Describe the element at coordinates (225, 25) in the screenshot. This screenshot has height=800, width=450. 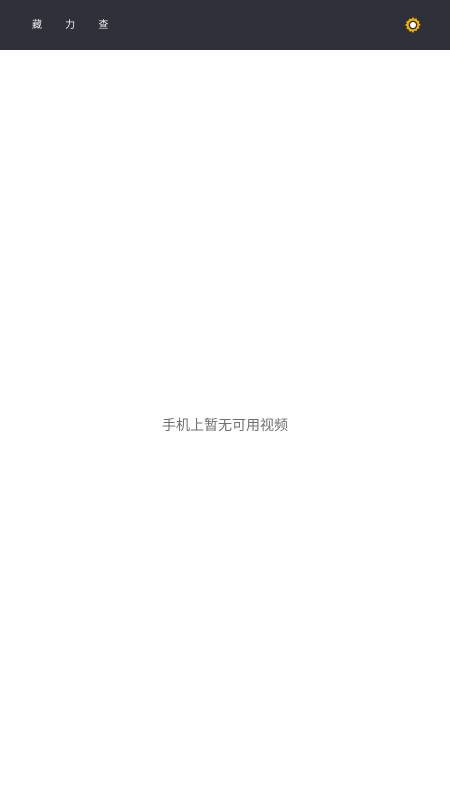
I see `top-bar: 藏 力 查` at that location.